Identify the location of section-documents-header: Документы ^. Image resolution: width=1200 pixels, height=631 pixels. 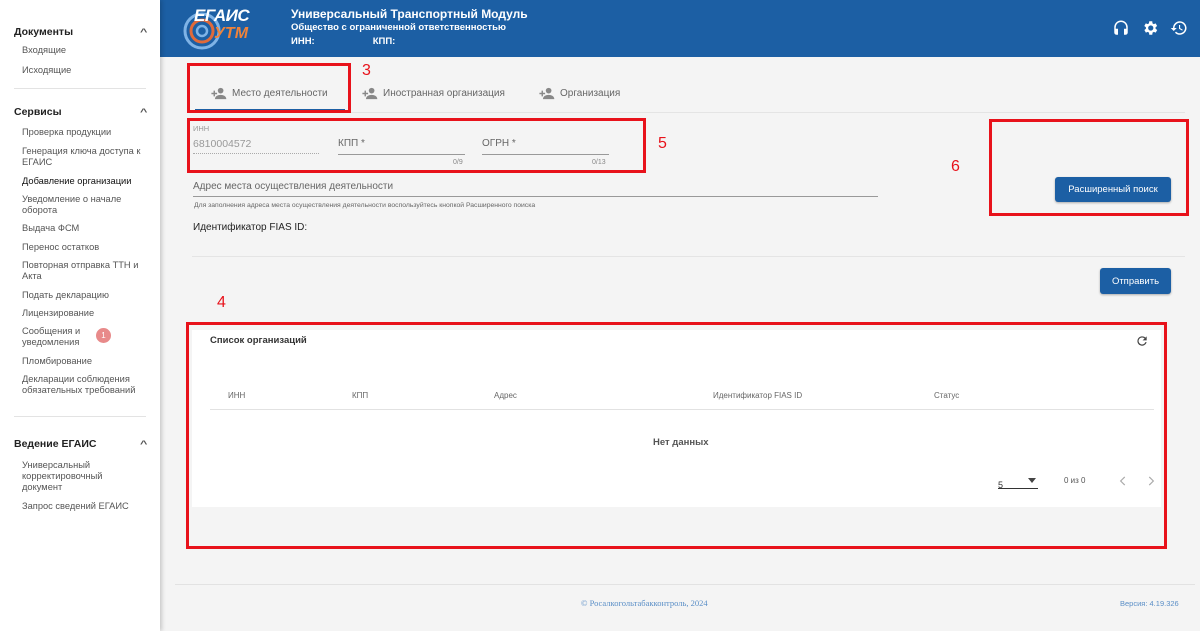
(80, 32).